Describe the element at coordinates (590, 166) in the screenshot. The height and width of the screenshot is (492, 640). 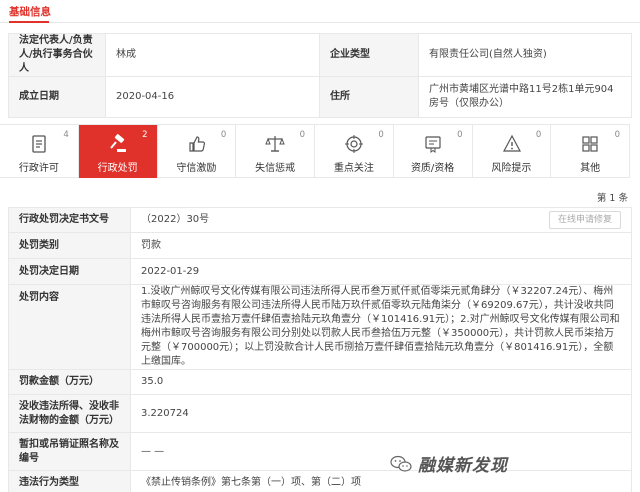
I see `tab-label: 其他` at that location.